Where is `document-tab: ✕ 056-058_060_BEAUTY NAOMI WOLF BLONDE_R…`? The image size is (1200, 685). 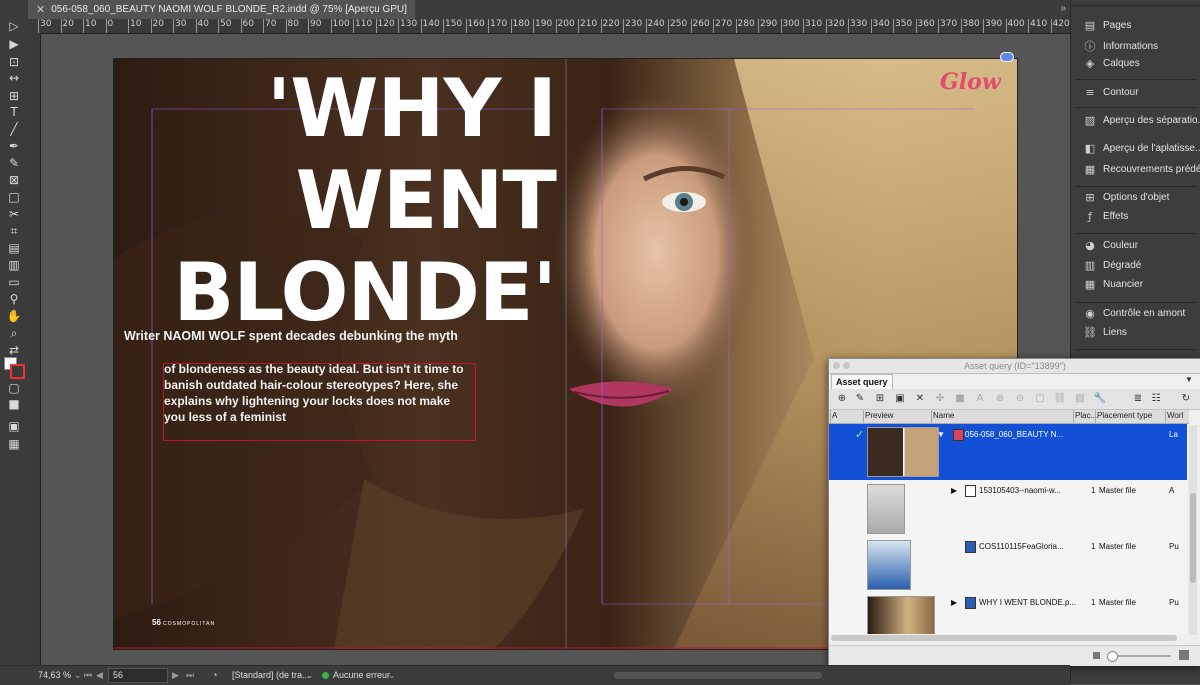
document-tab: ✕ 056-058_060_BEAUTY NAOMI WOLF BLONDE_R… is located at coordinates (221, 9).